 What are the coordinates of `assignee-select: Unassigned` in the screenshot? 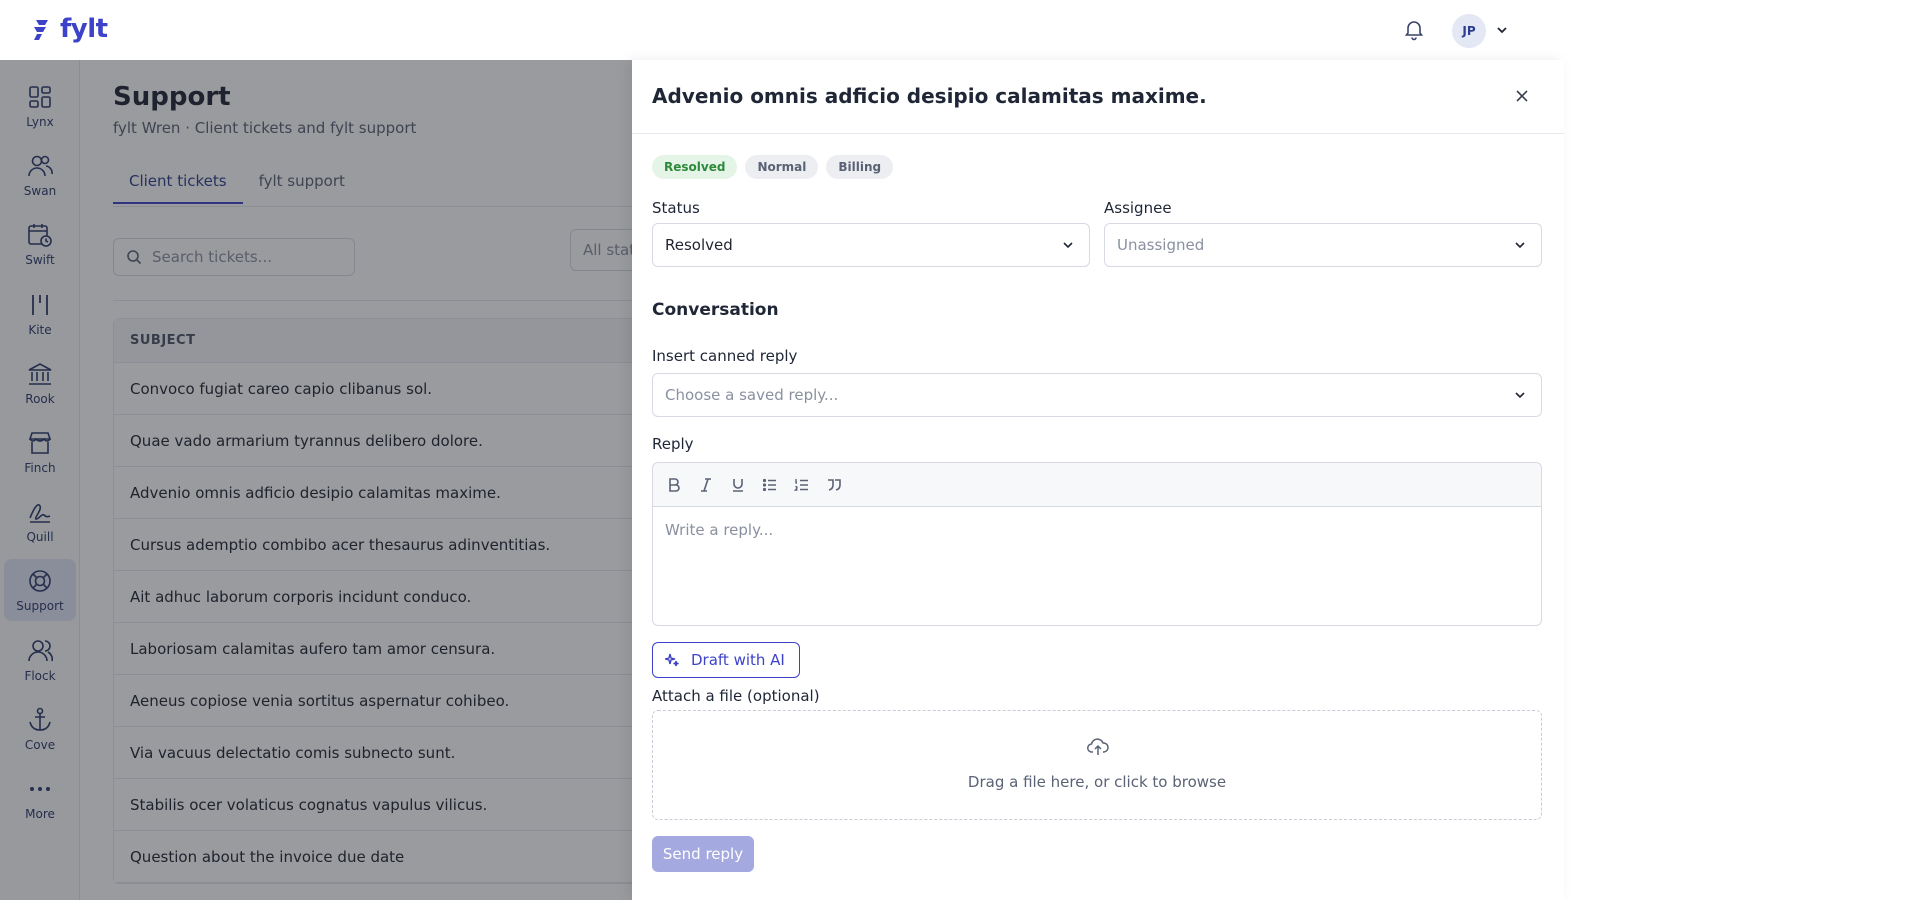 It's located at (1323, 245).